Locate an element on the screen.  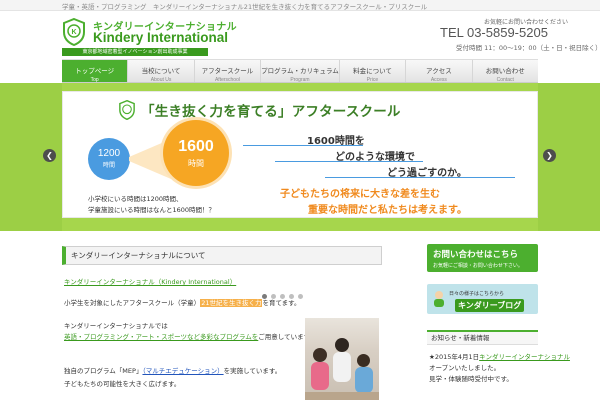
nav-label: アクセス is located at coordinates (439, 71).